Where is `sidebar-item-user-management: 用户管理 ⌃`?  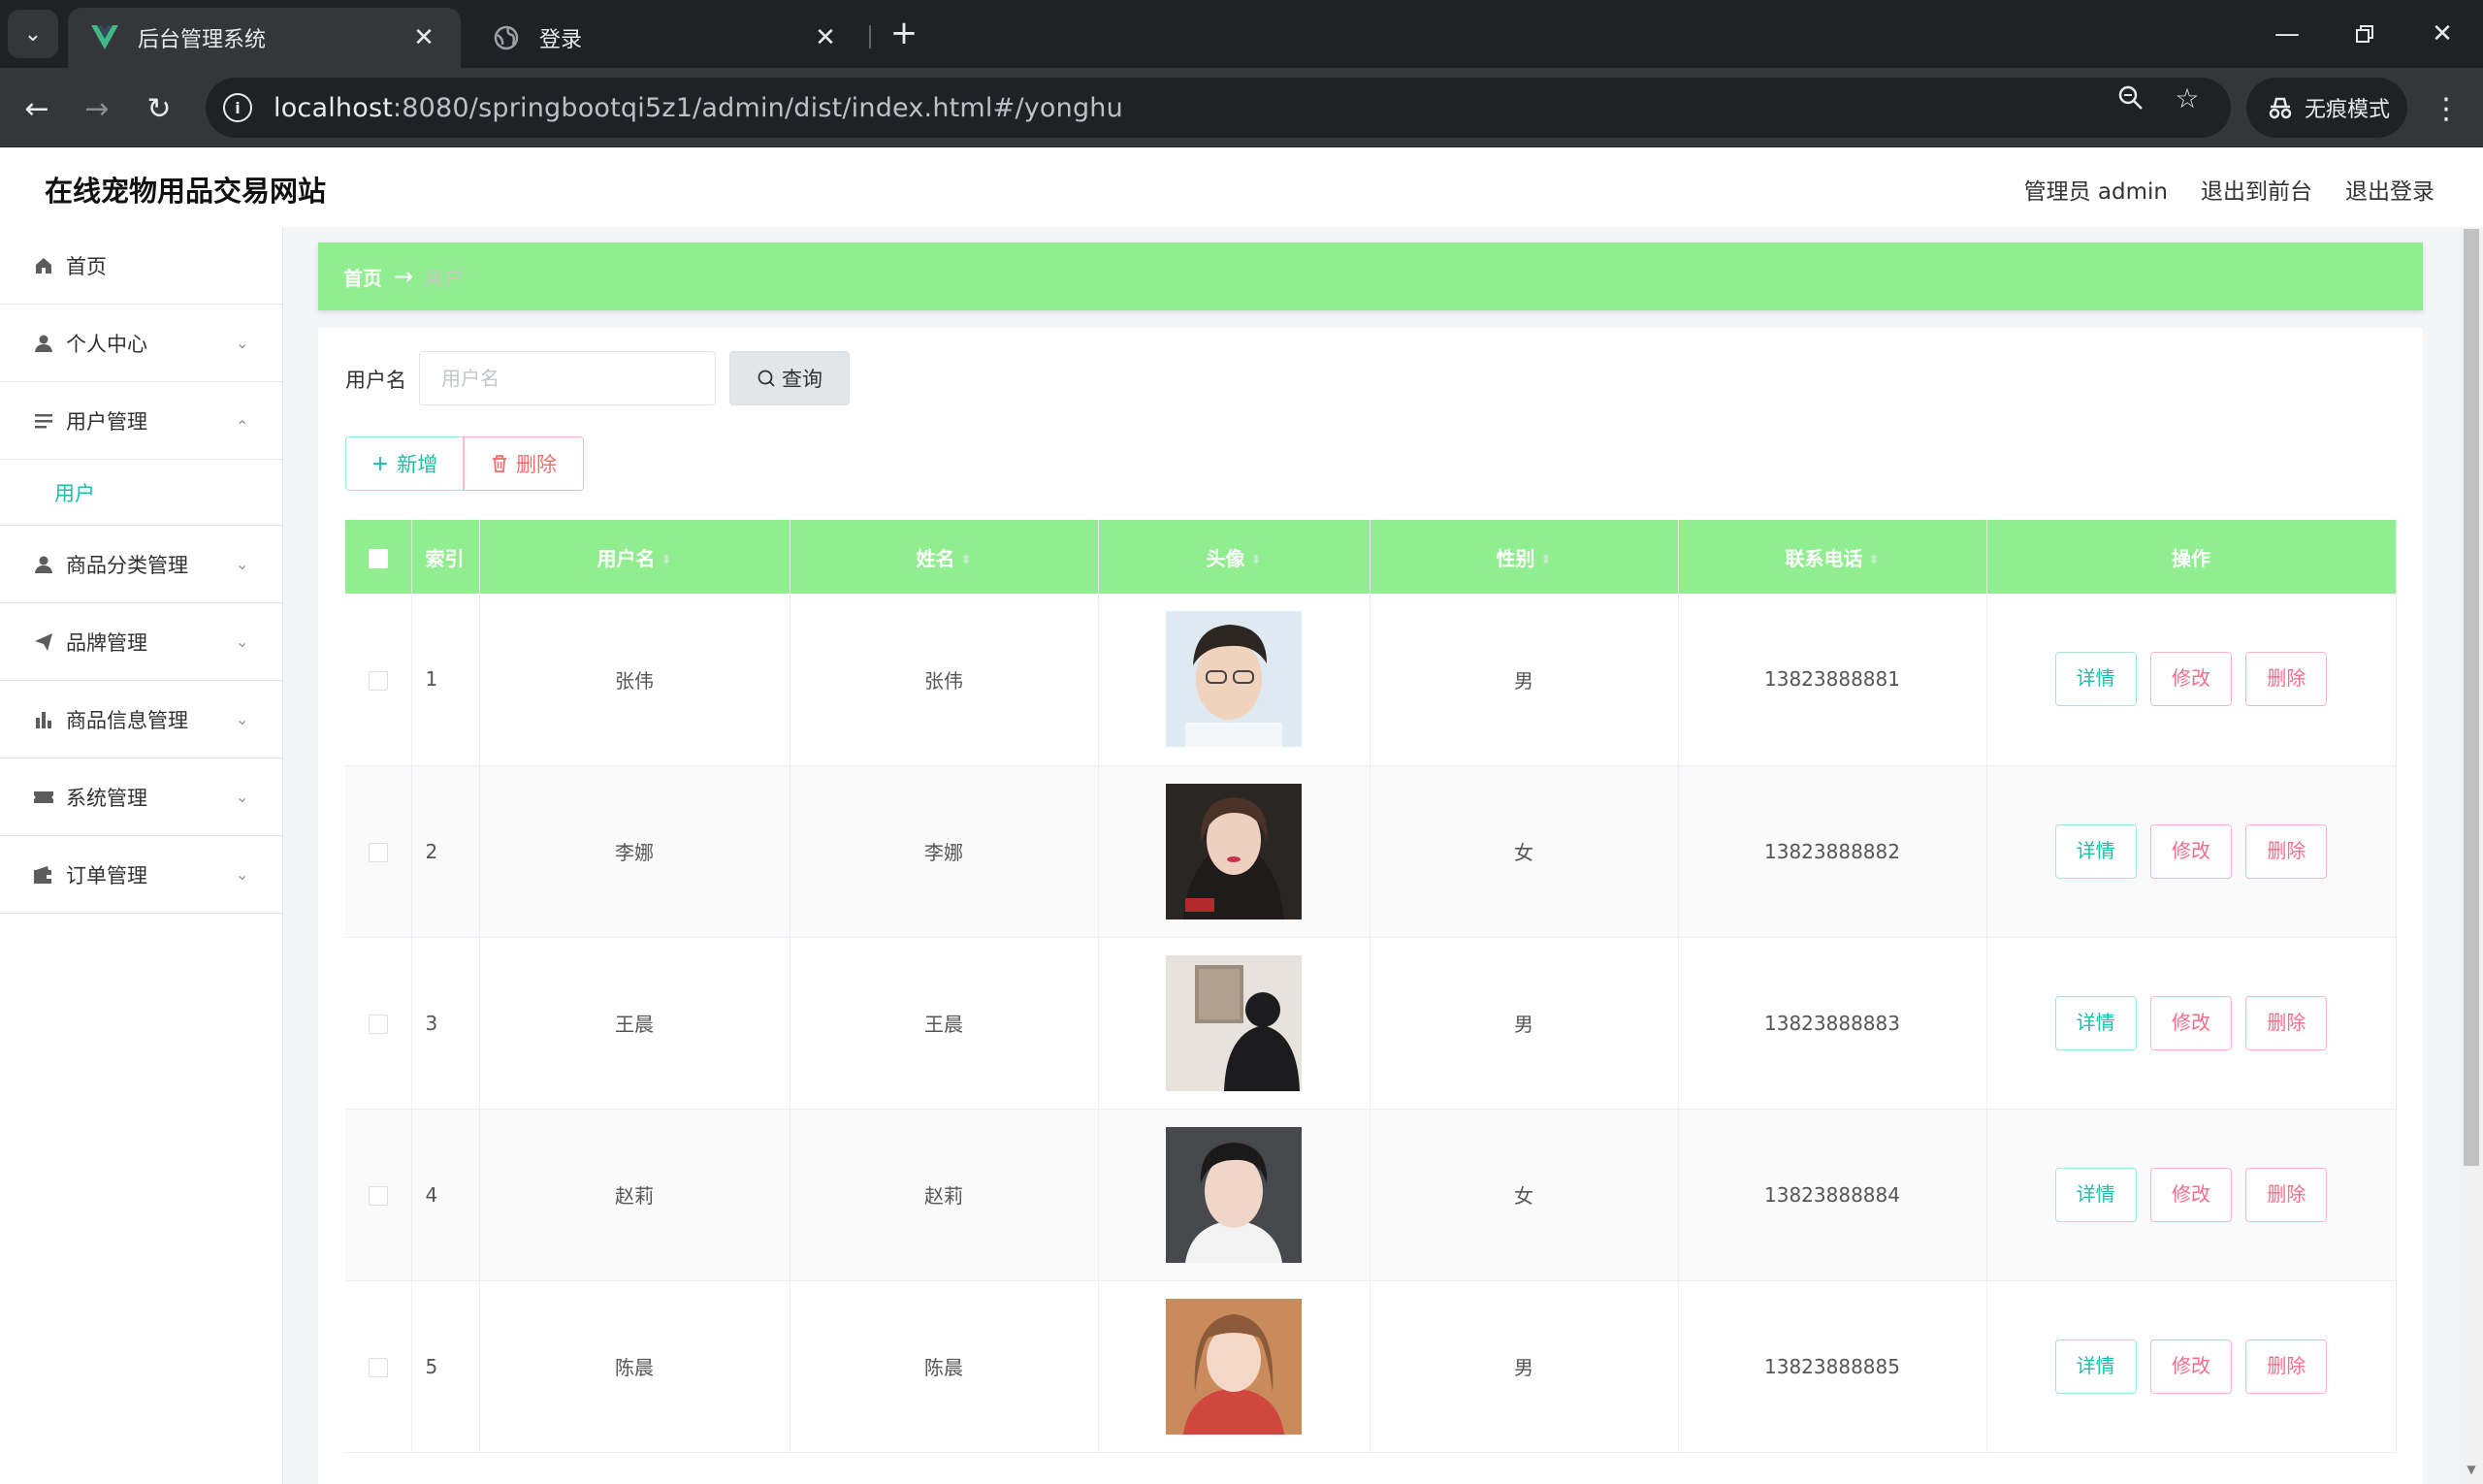 sidebar-item-user-management: 用户管理 ⌃ is located at coordinates (141, 421).